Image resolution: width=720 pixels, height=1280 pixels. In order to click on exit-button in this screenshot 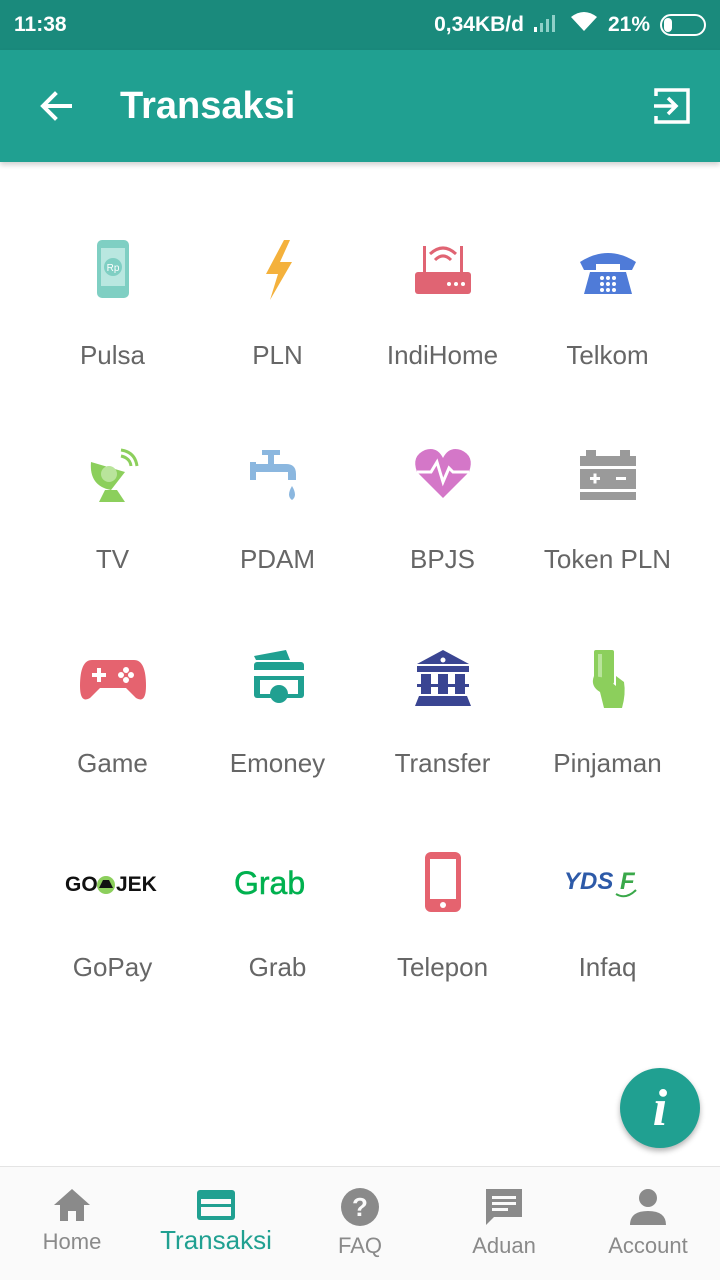, I will do `click(672, 106)`.